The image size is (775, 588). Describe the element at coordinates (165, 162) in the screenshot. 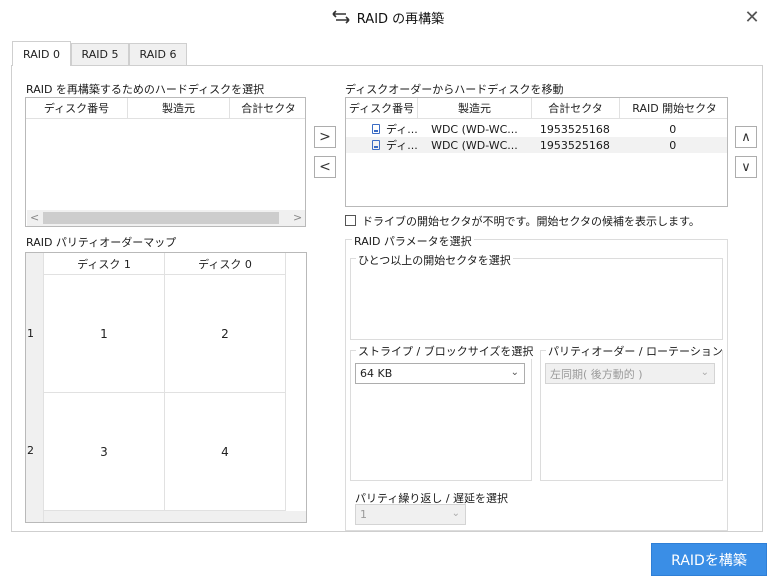

I see `source-disk-list: ディスク番号 製造元 合計セクタ < >` at that location.